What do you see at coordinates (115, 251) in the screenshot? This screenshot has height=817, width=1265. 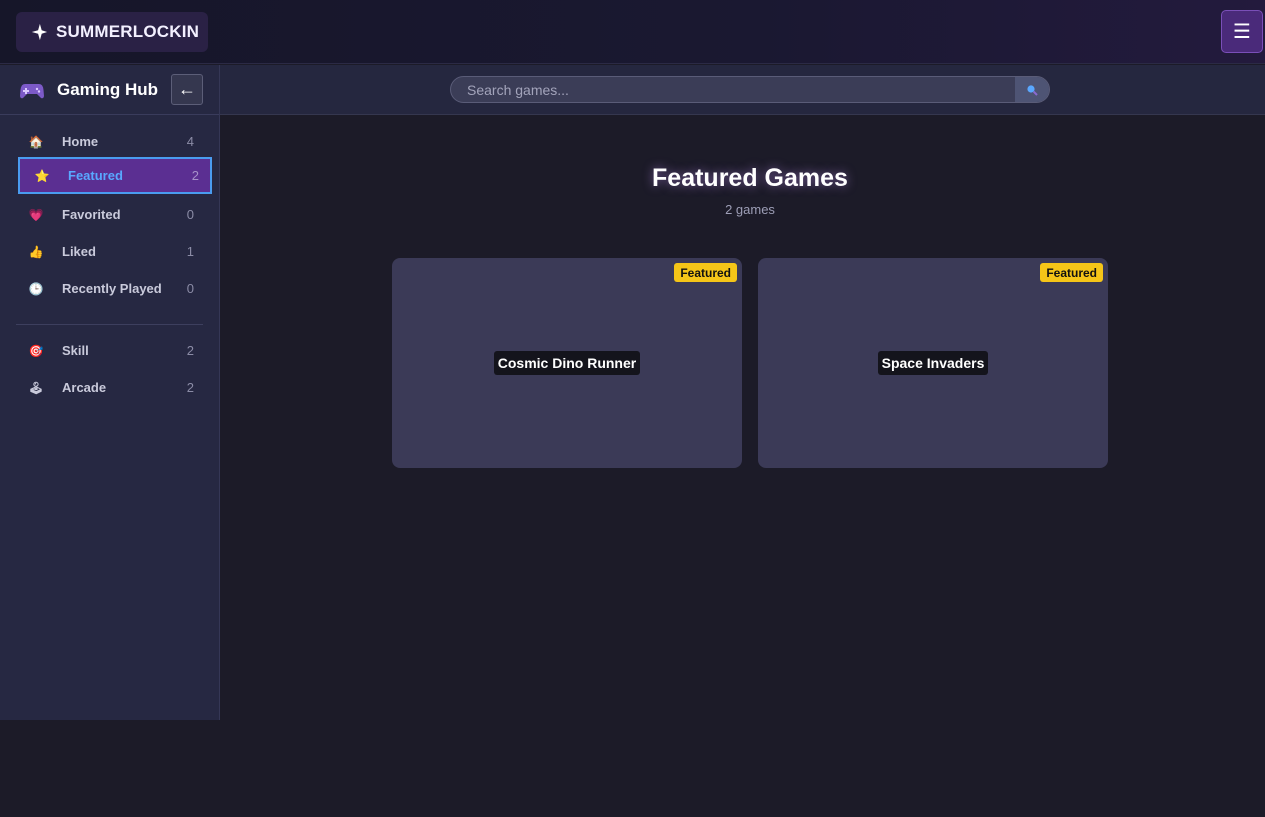 I see `sidebar-item-liked: 👍 Liked 1` at bounding box center [115, 251].